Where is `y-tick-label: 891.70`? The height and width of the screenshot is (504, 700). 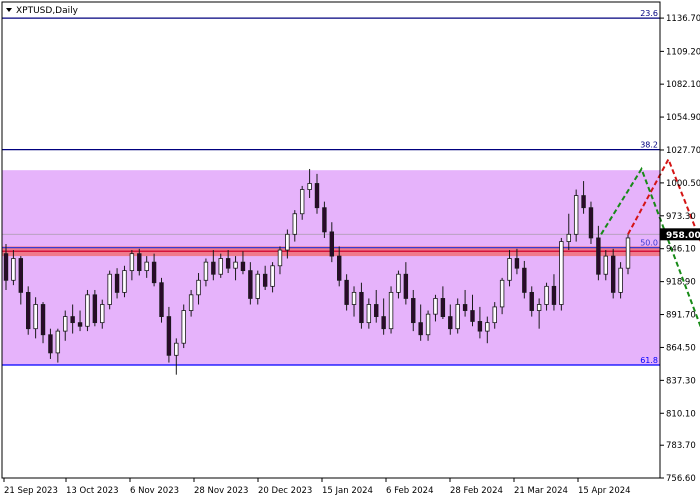
y-tick-label: 891.70 is located at coordinates (681, 316).